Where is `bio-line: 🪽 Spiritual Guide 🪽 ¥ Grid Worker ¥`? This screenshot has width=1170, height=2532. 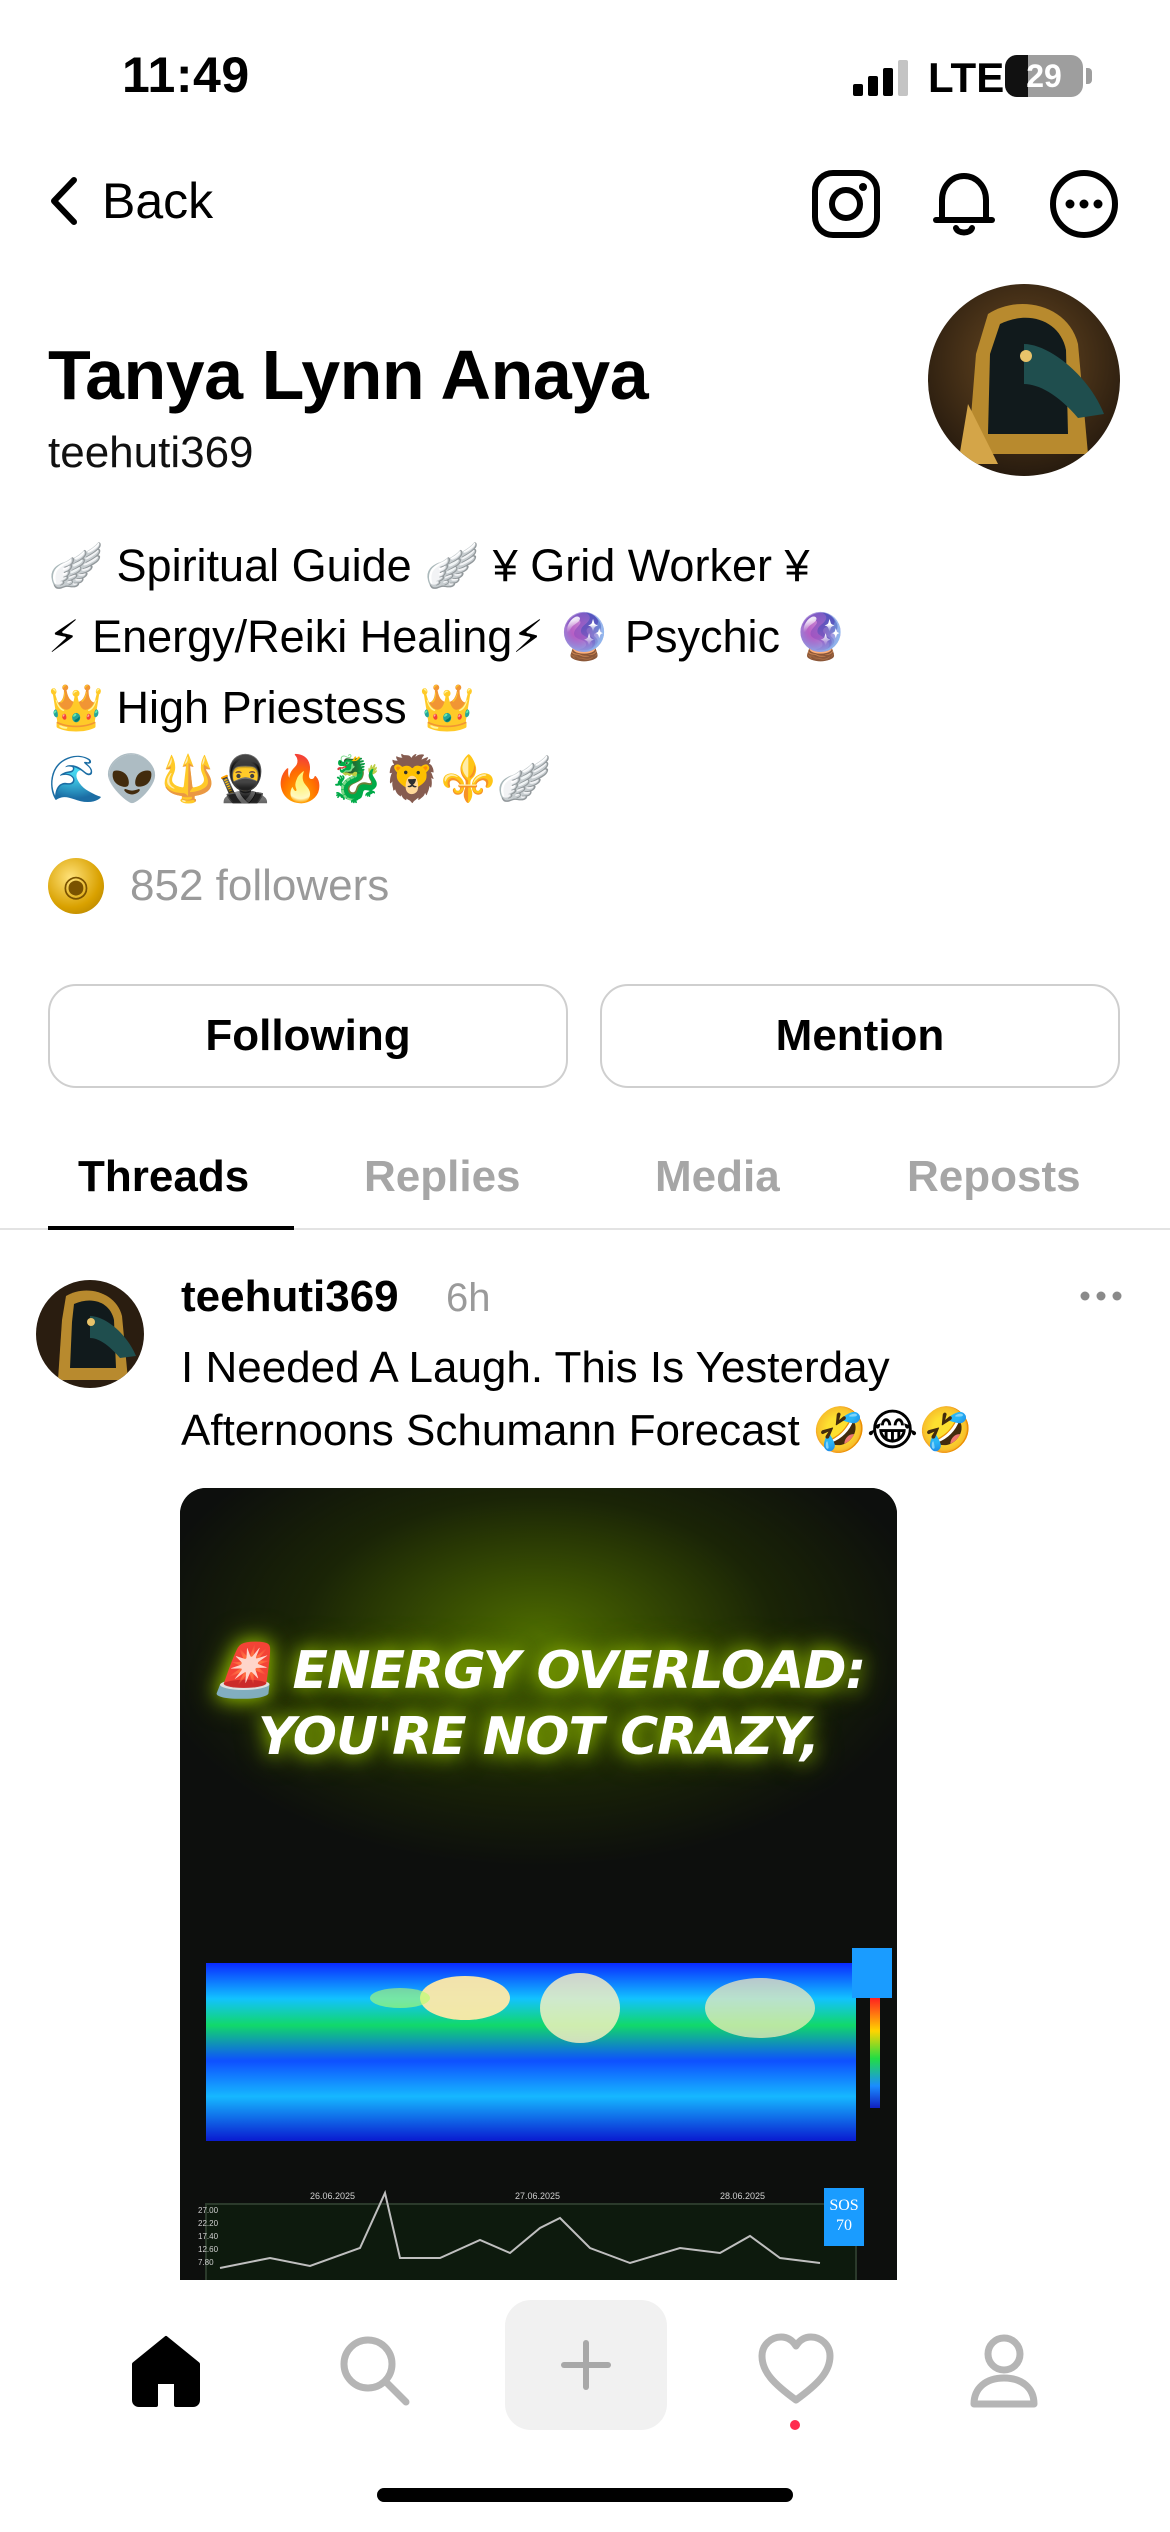 bio-line: 🪽 Spiritual Guide 🪽 ¥ Grid Worker ¥ is located at coordinates (429, 565).